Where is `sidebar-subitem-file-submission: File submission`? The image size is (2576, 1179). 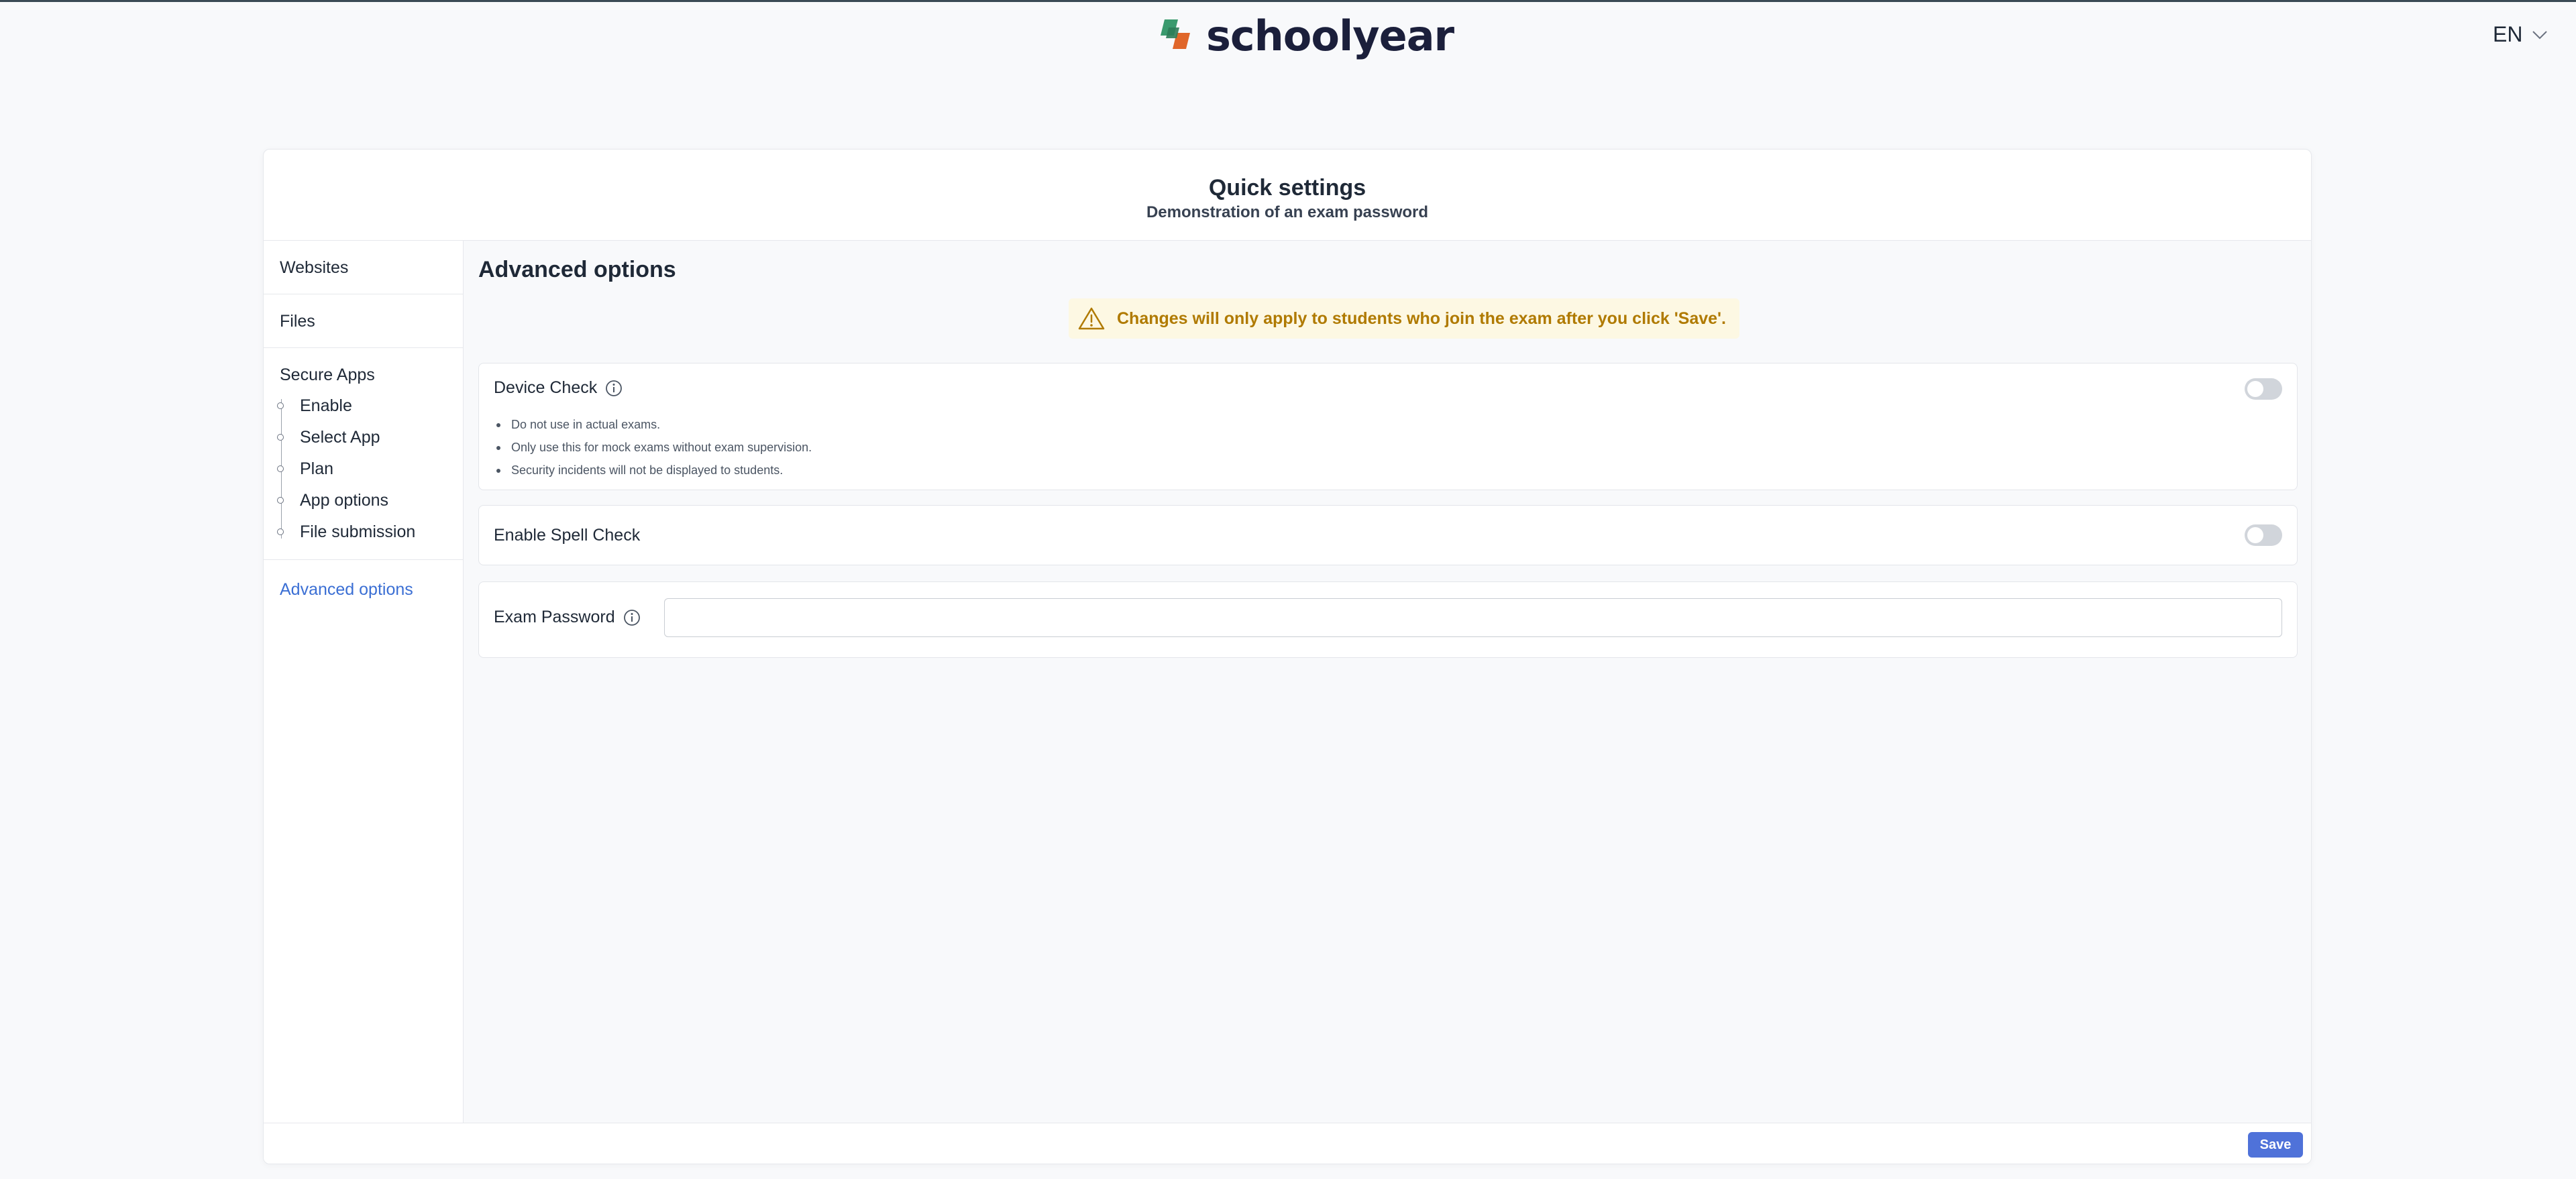
sidebar-subitem-file-submission: File submission is located at coordinates (346, 532).